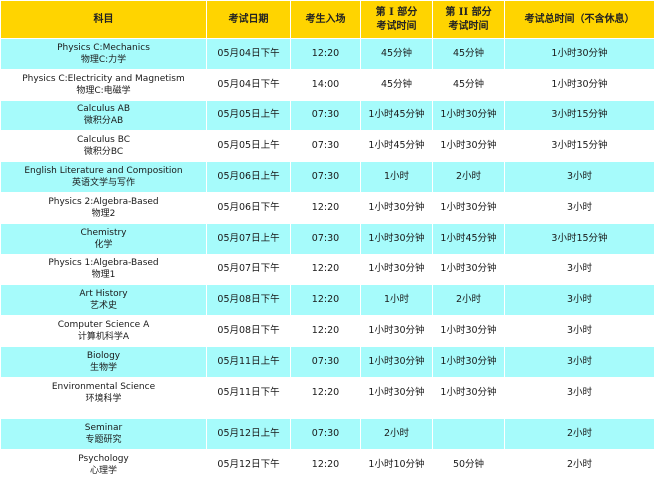 This screenshot has height=481, width=654. Describe the element at coordinates (249, 238) in the screenshot. I see `exam-date-cell: 05月07日上午` at that location.